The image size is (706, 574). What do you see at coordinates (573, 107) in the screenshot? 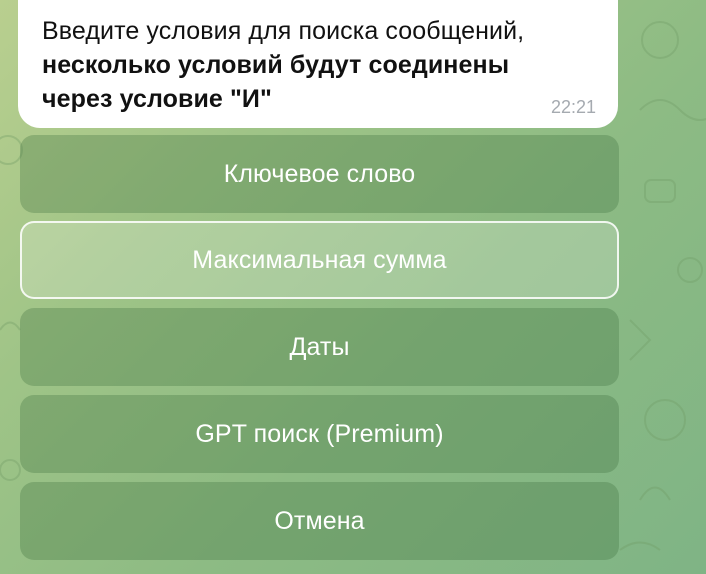
I see `message-timestamp: 22:21` at bounding box center [573, 107].